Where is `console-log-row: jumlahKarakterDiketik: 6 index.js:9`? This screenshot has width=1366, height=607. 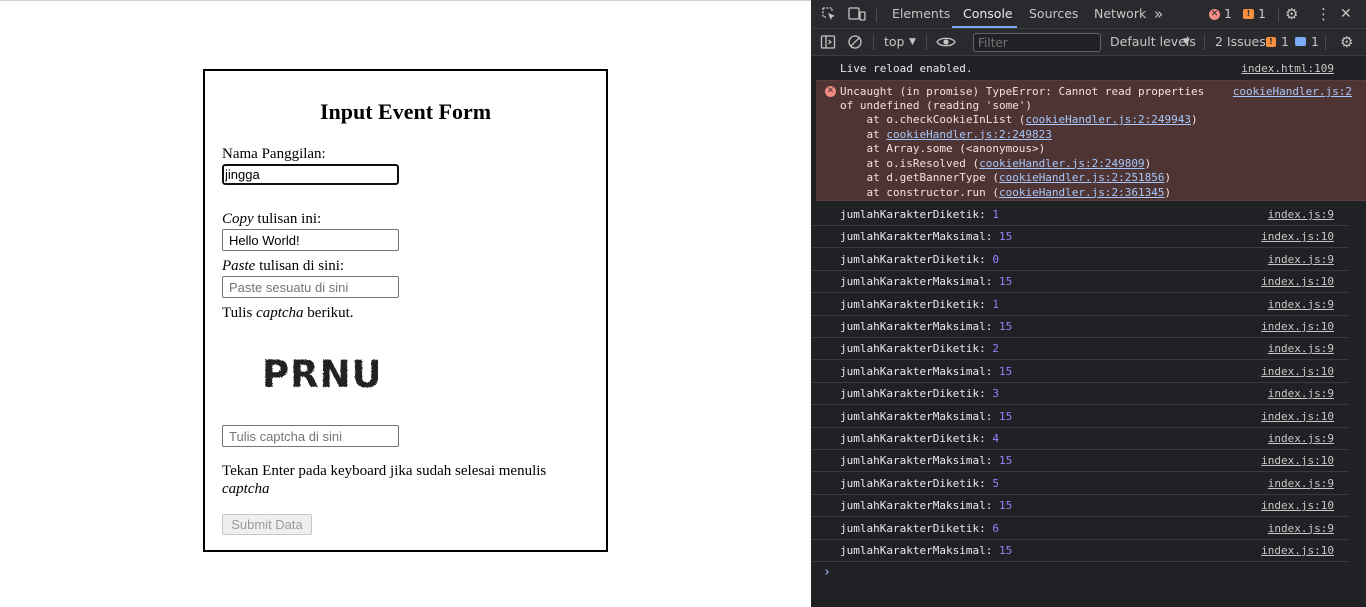
console-log-row: jumlahKarakterDiketik: 6 index.js:9 is located at coordinates (1079, 529).